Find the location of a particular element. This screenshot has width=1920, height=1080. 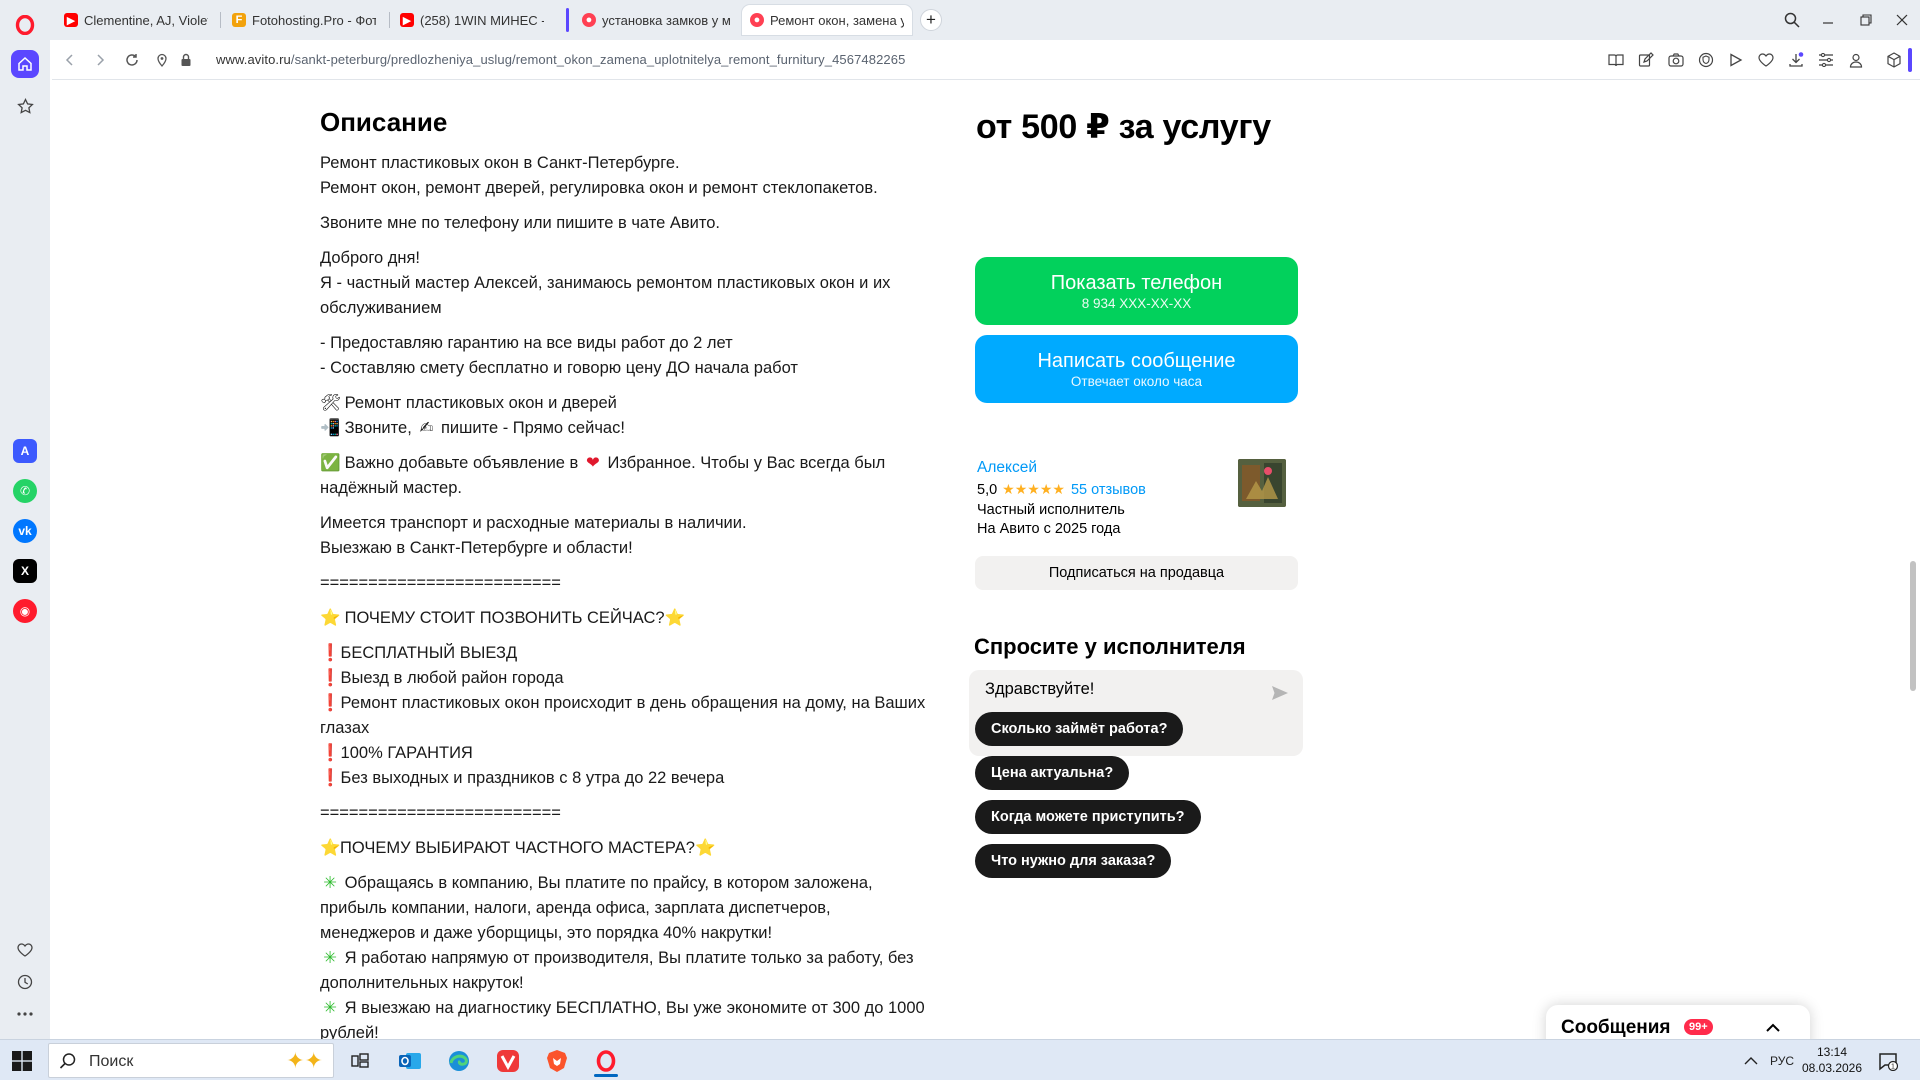

opera-logo-icon is located at coordinates (25, 25).